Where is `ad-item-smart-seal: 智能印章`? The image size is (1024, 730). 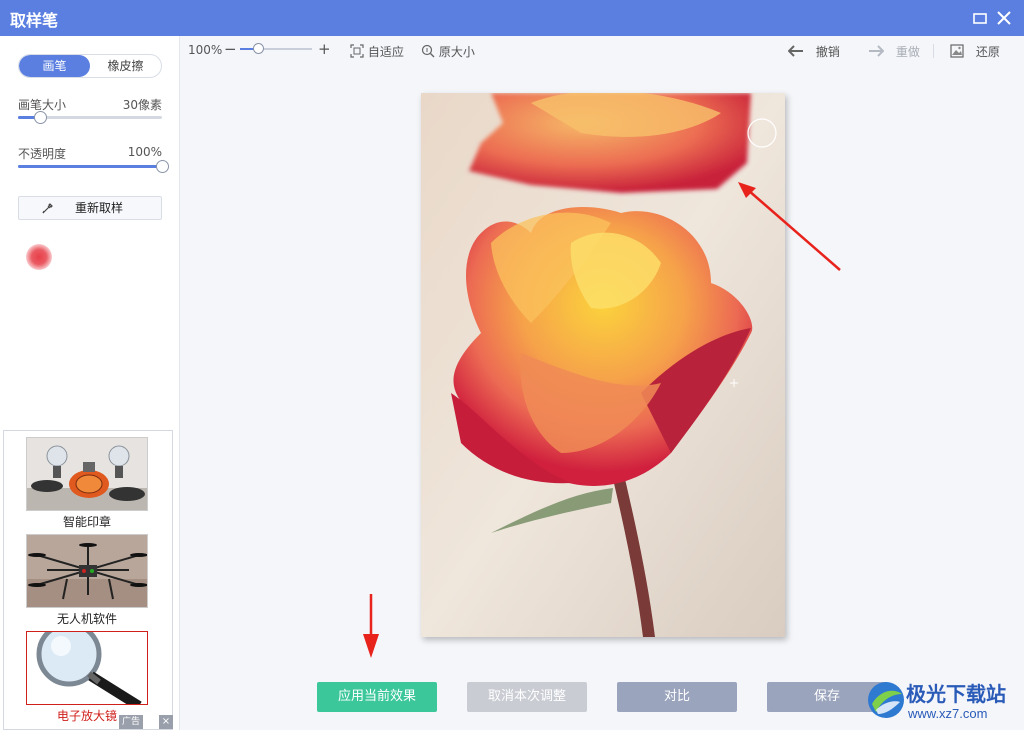
ad-item-smart-seal: 智能印章 is located at coordinates (87, 483).